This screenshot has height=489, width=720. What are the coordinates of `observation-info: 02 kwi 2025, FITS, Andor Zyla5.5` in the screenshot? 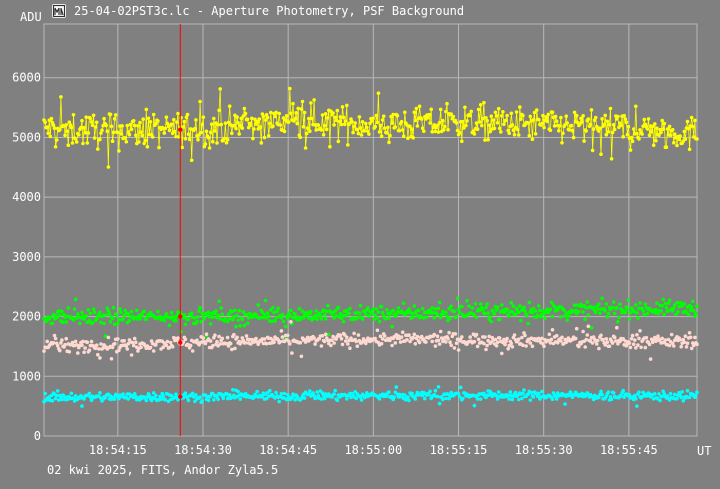 It's located at (163, 470).